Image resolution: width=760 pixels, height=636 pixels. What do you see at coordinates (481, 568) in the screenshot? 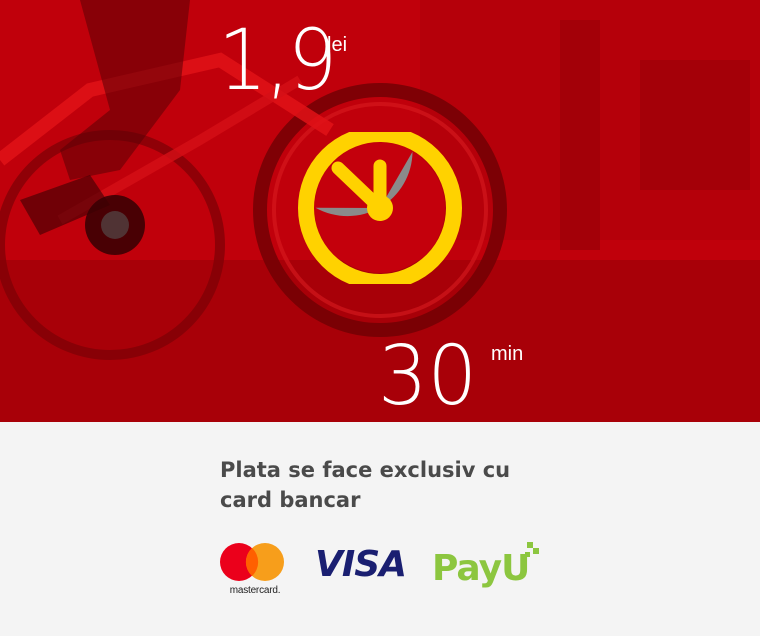
I see `payu-logo: PayU` at bounding box center [481, 568].